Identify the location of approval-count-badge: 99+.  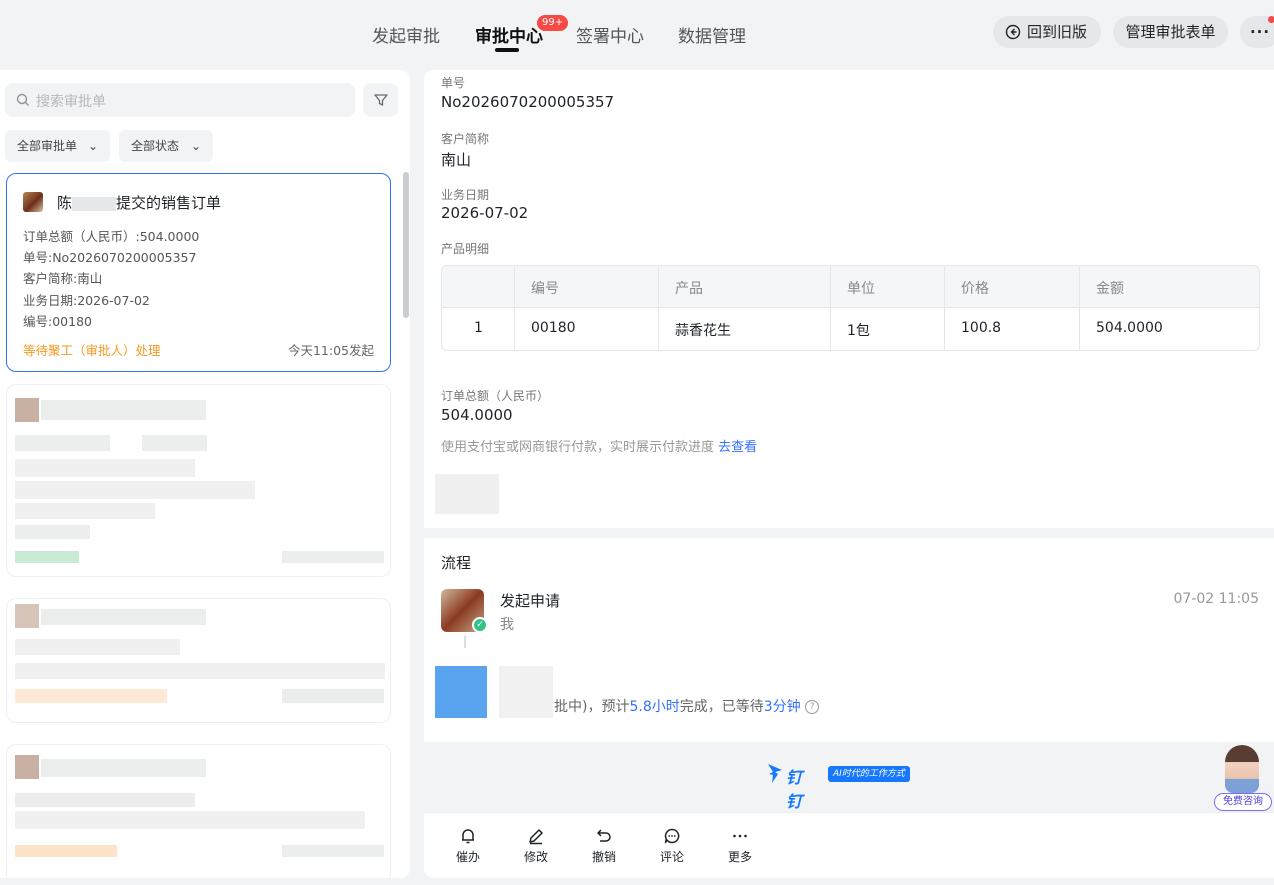
(553, 23).